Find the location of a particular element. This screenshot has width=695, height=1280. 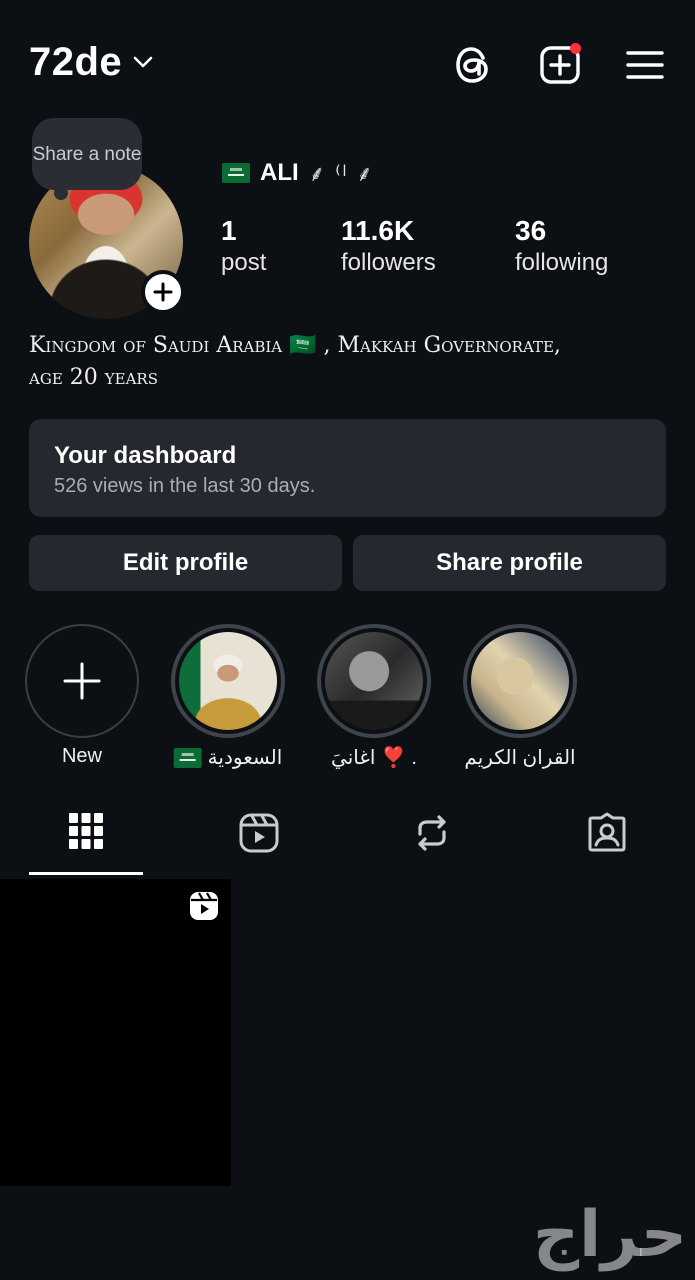

reels-icon is located at coordinates (259, 833).